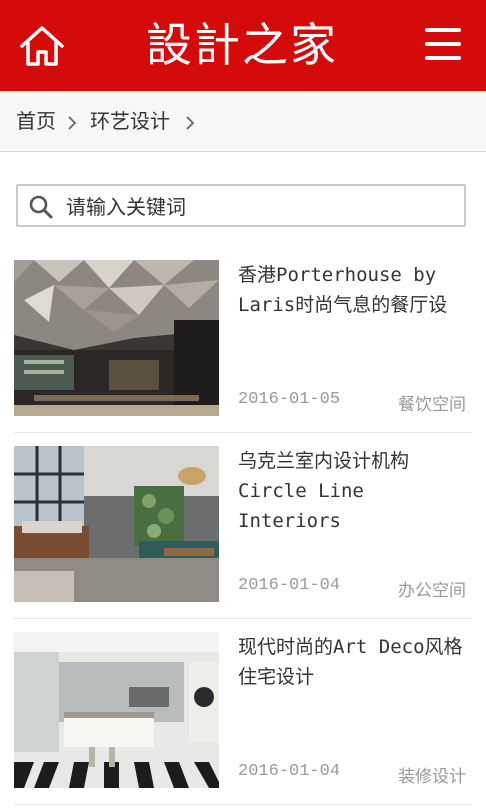  Describe the element at coordinates (432, 774) in the screenshot. I see `article-category: 装修设计` at that location.